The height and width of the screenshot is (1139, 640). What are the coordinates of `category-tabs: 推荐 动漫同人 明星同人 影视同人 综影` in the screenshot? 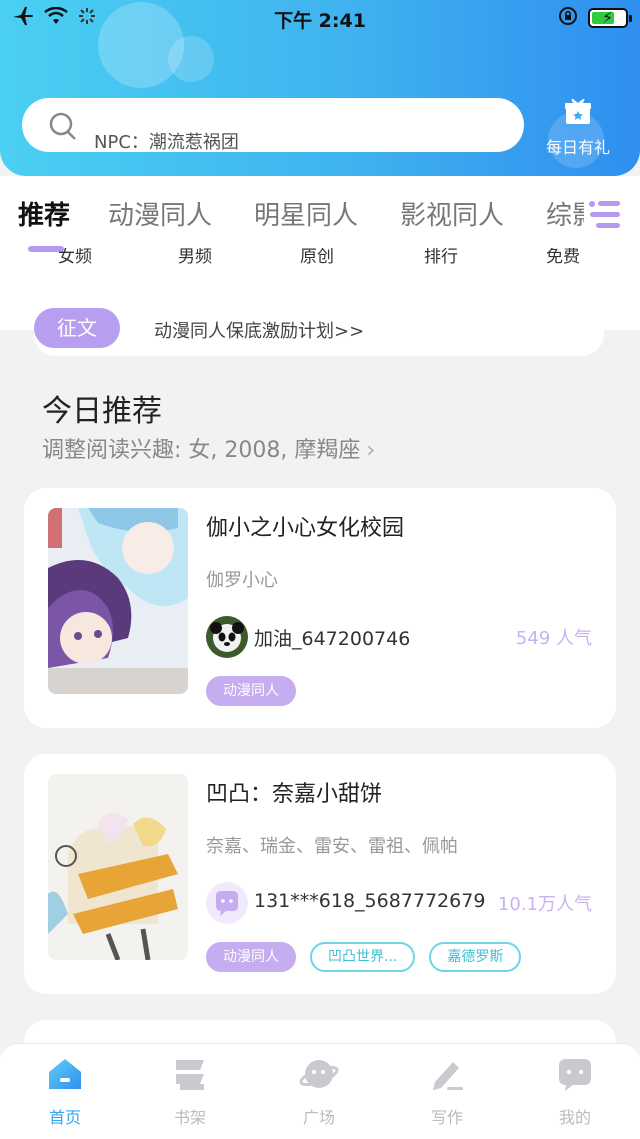 It's located at (320, 215).